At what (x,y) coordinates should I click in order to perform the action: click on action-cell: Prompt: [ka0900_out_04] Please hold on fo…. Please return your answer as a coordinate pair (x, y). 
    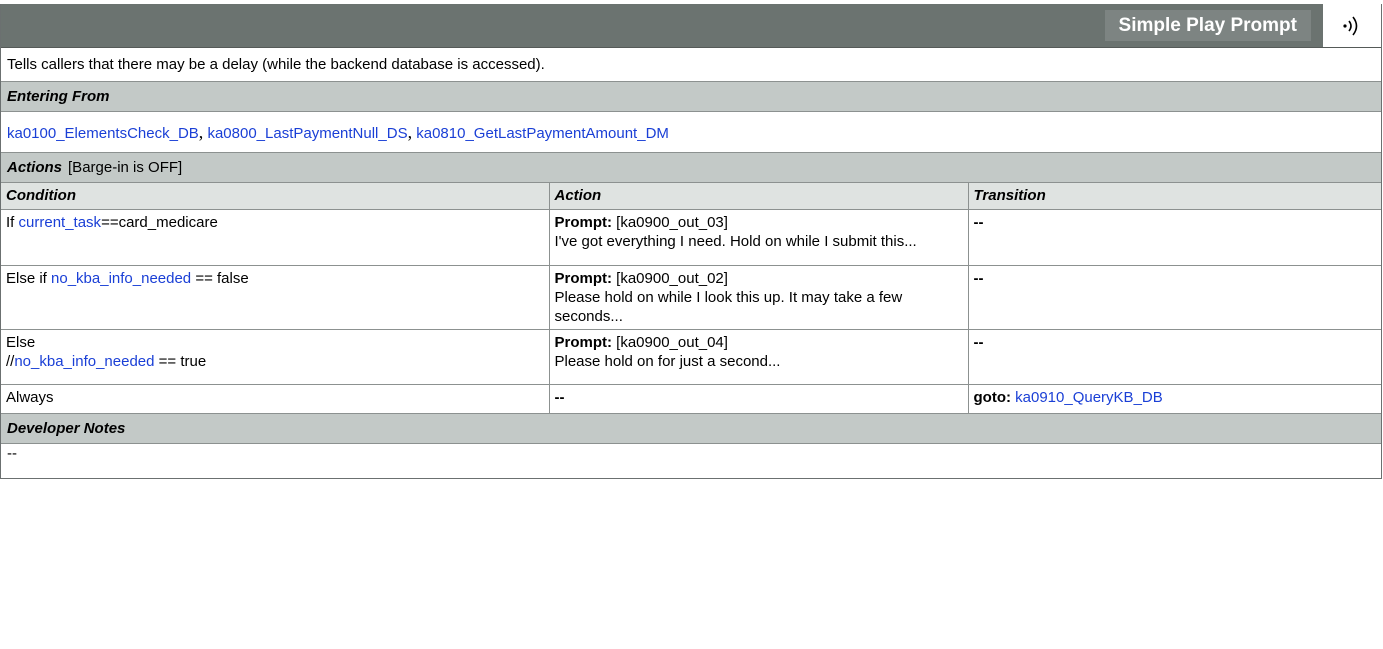
    Looking at the image, I should click on (758, 357).